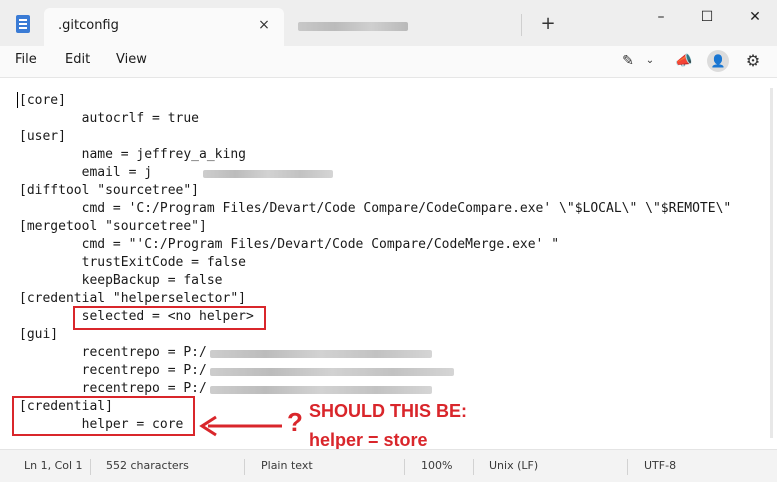 Image resolution: width=777 pixels, height=482 pixels. What do you see at coordinates (295, 422) in the screenshot?
I see `annotation-question-mark: ?` at bounding box center [295, 422].